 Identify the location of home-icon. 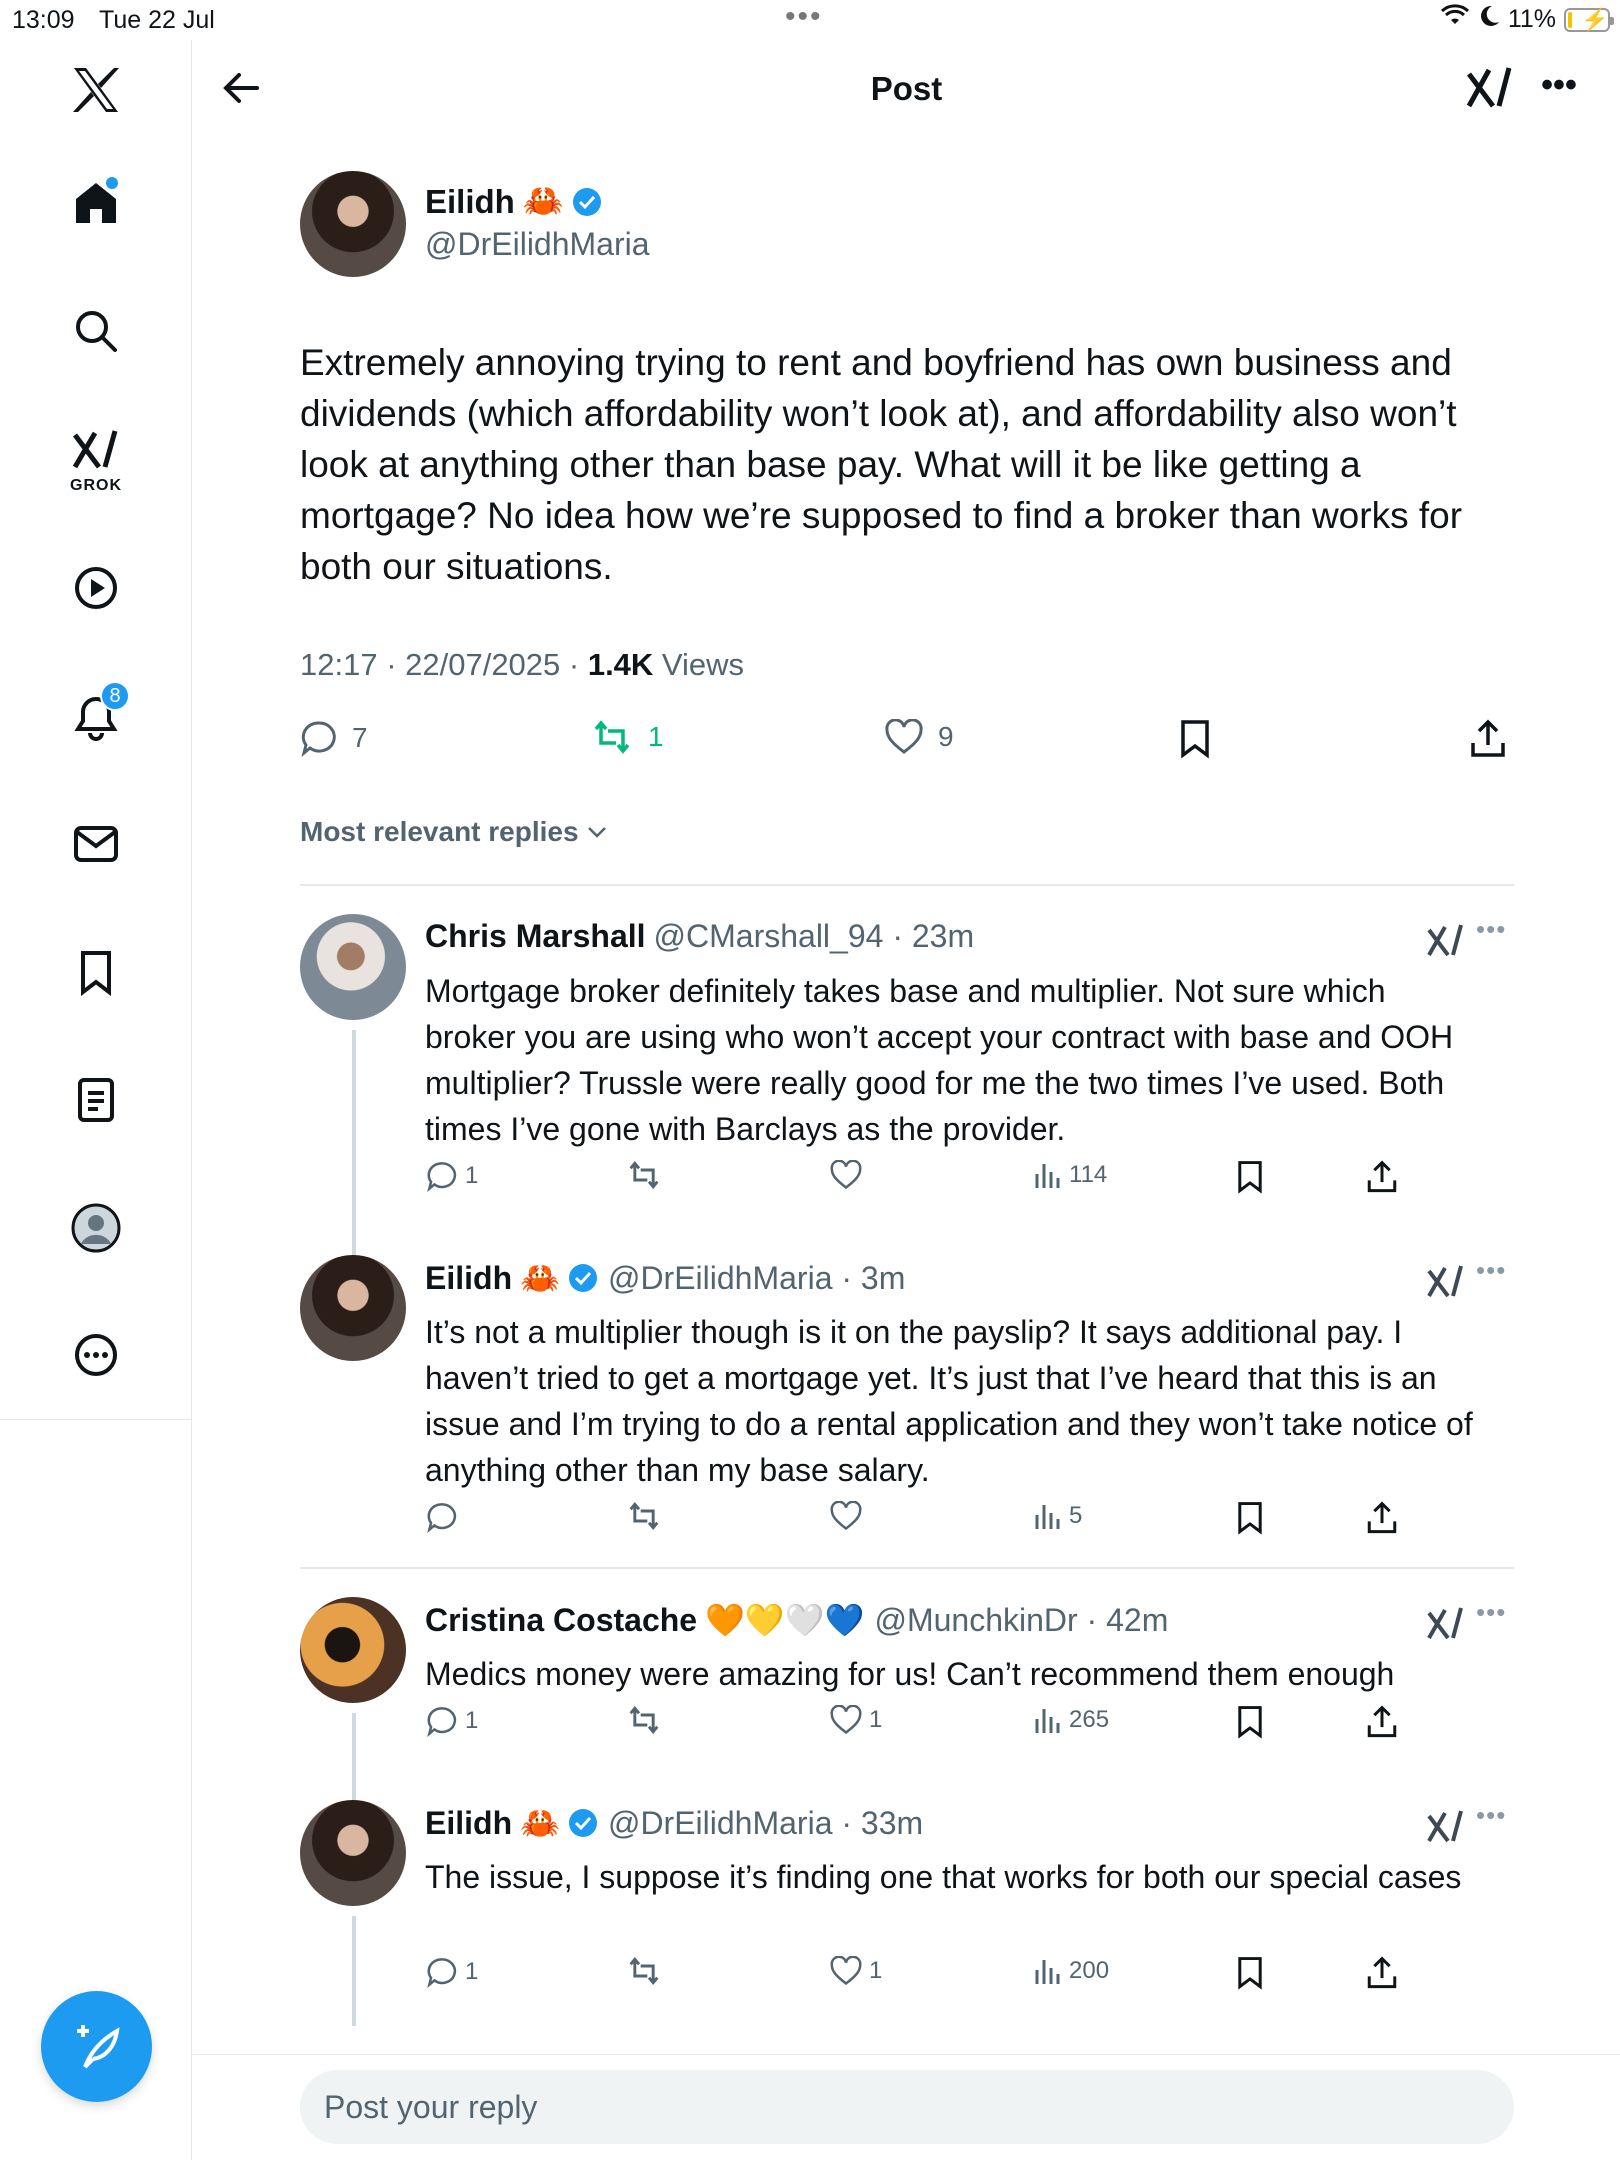
(96, 203).